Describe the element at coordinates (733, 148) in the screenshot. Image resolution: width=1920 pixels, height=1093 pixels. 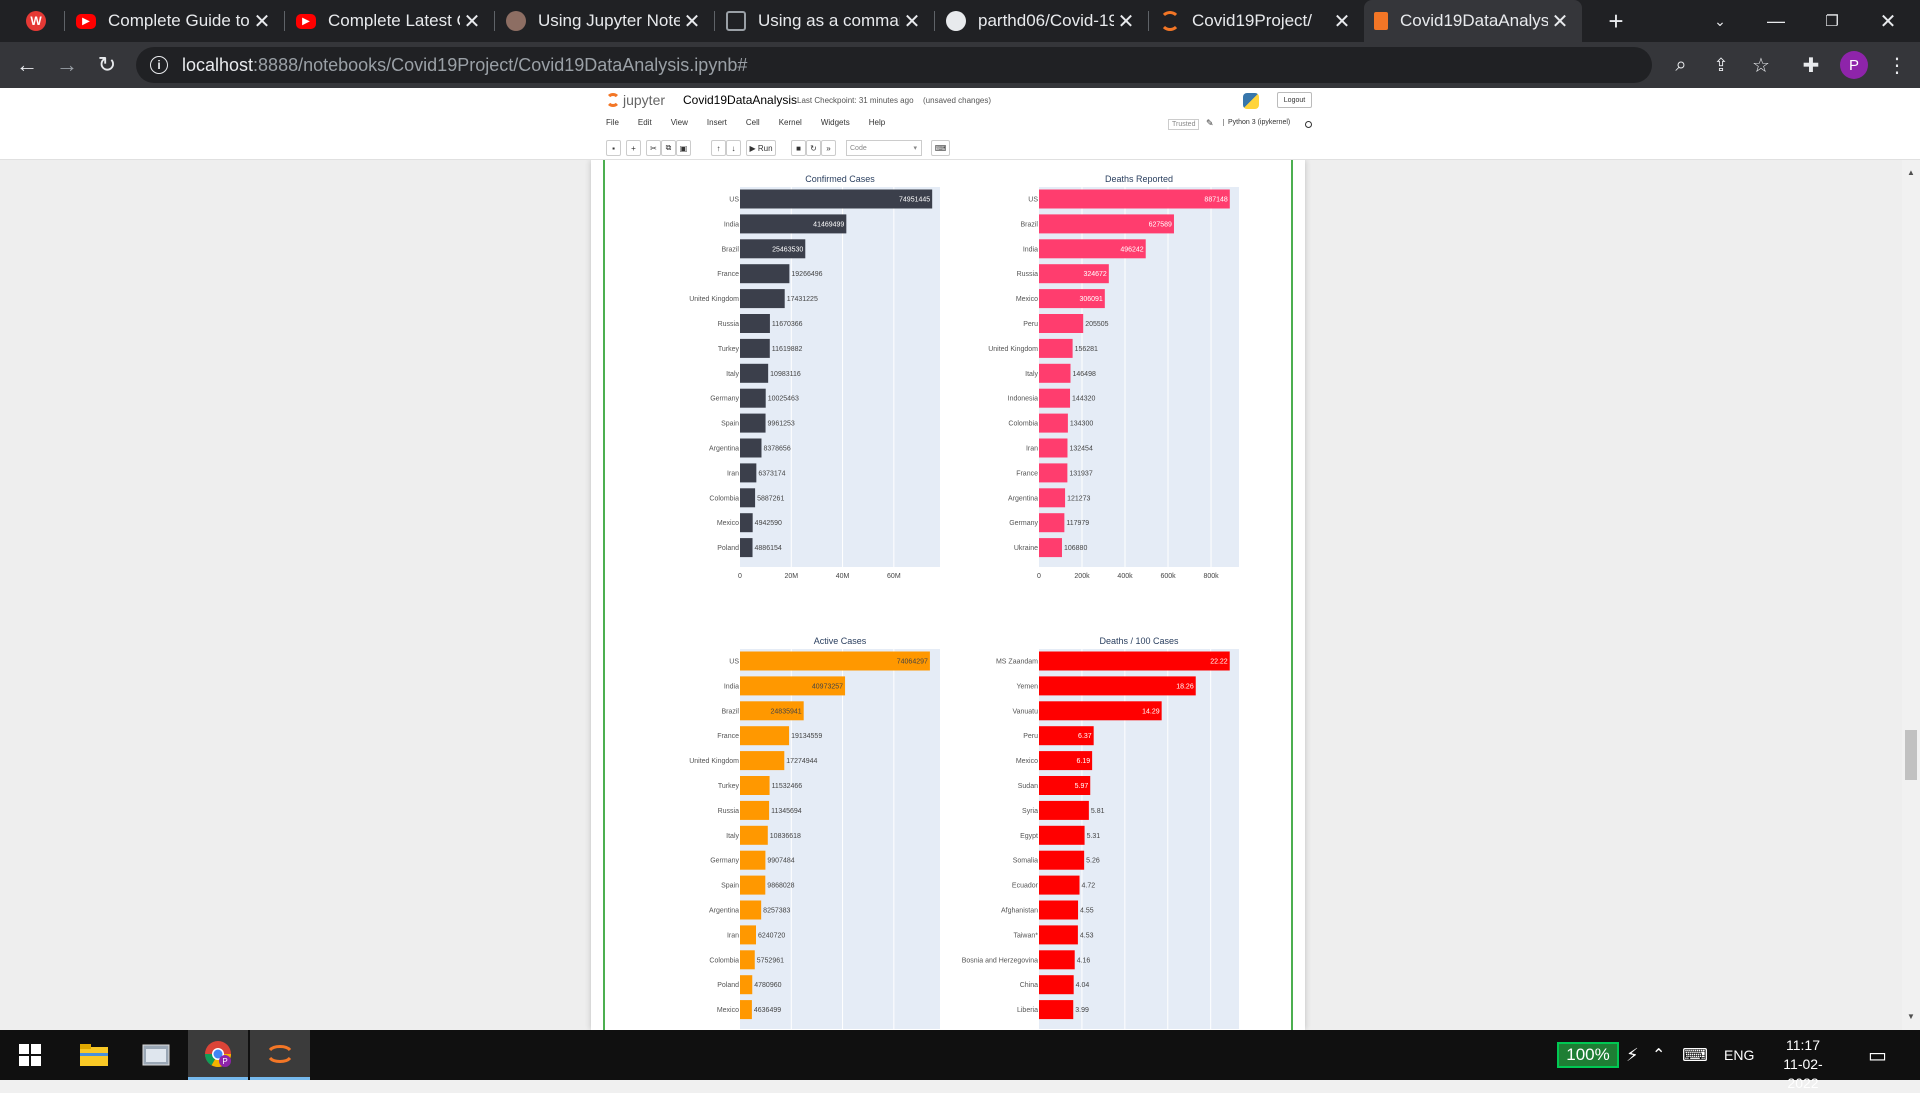
I see `move-down-icon: ↓` at that location.